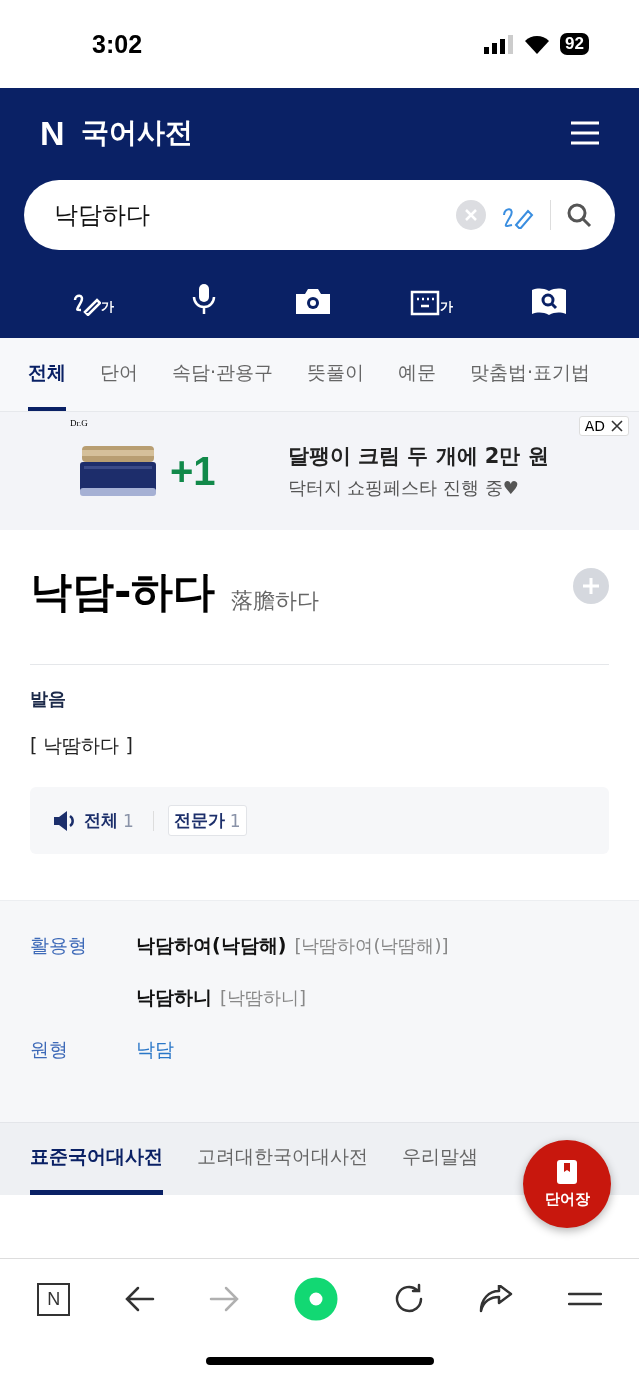  Describe the element at coordinates (223, 374) in the screenshot. I see `category-tab: 속담·관용구` at that location.